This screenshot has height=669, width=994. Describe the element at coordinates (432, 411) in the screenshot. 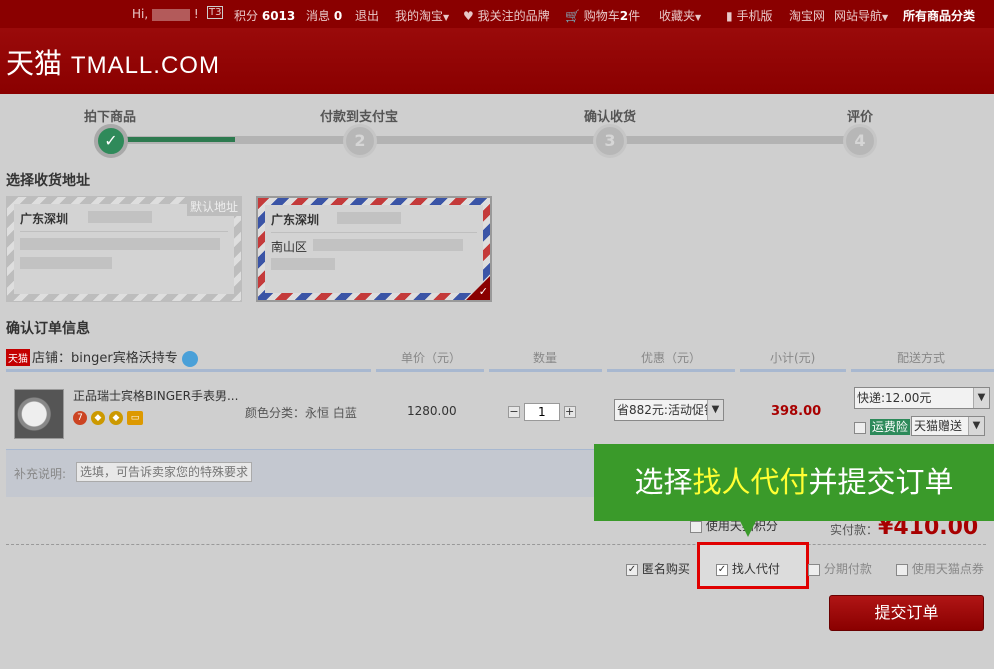

I see `unit-price: 1280.00` at that location.